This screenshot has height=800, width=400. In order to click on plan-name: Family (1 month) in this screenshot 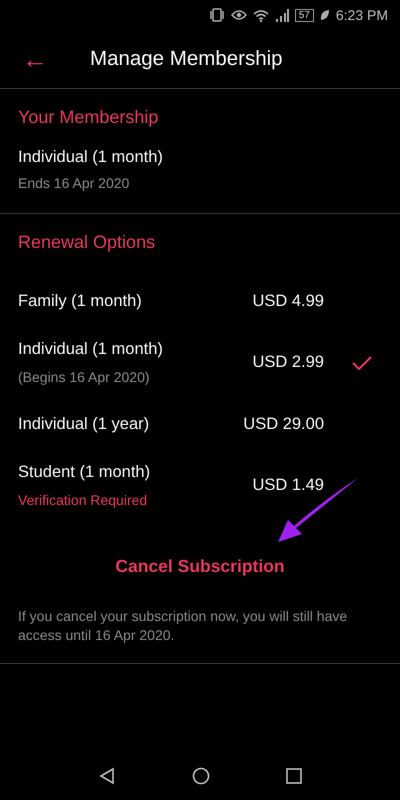, I will do `click(80, 301)`.